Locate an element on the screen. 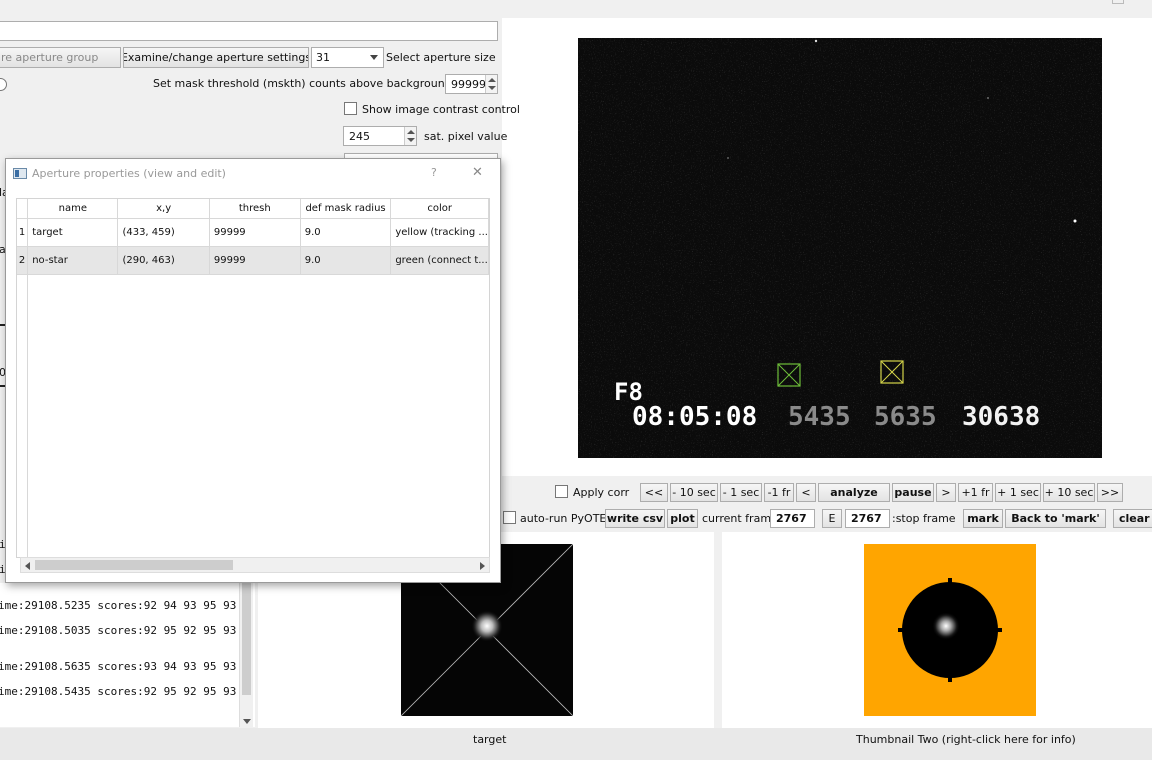  aperture-no-star is located at coordinates (789, 375).